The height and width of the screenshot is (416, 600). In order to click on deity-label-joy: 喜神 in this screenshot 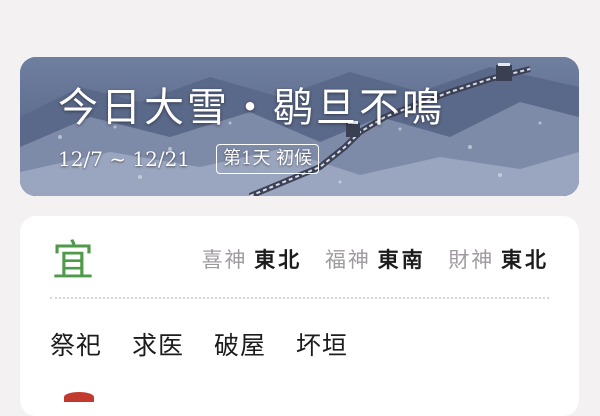, I will do `click(224, 260)`.